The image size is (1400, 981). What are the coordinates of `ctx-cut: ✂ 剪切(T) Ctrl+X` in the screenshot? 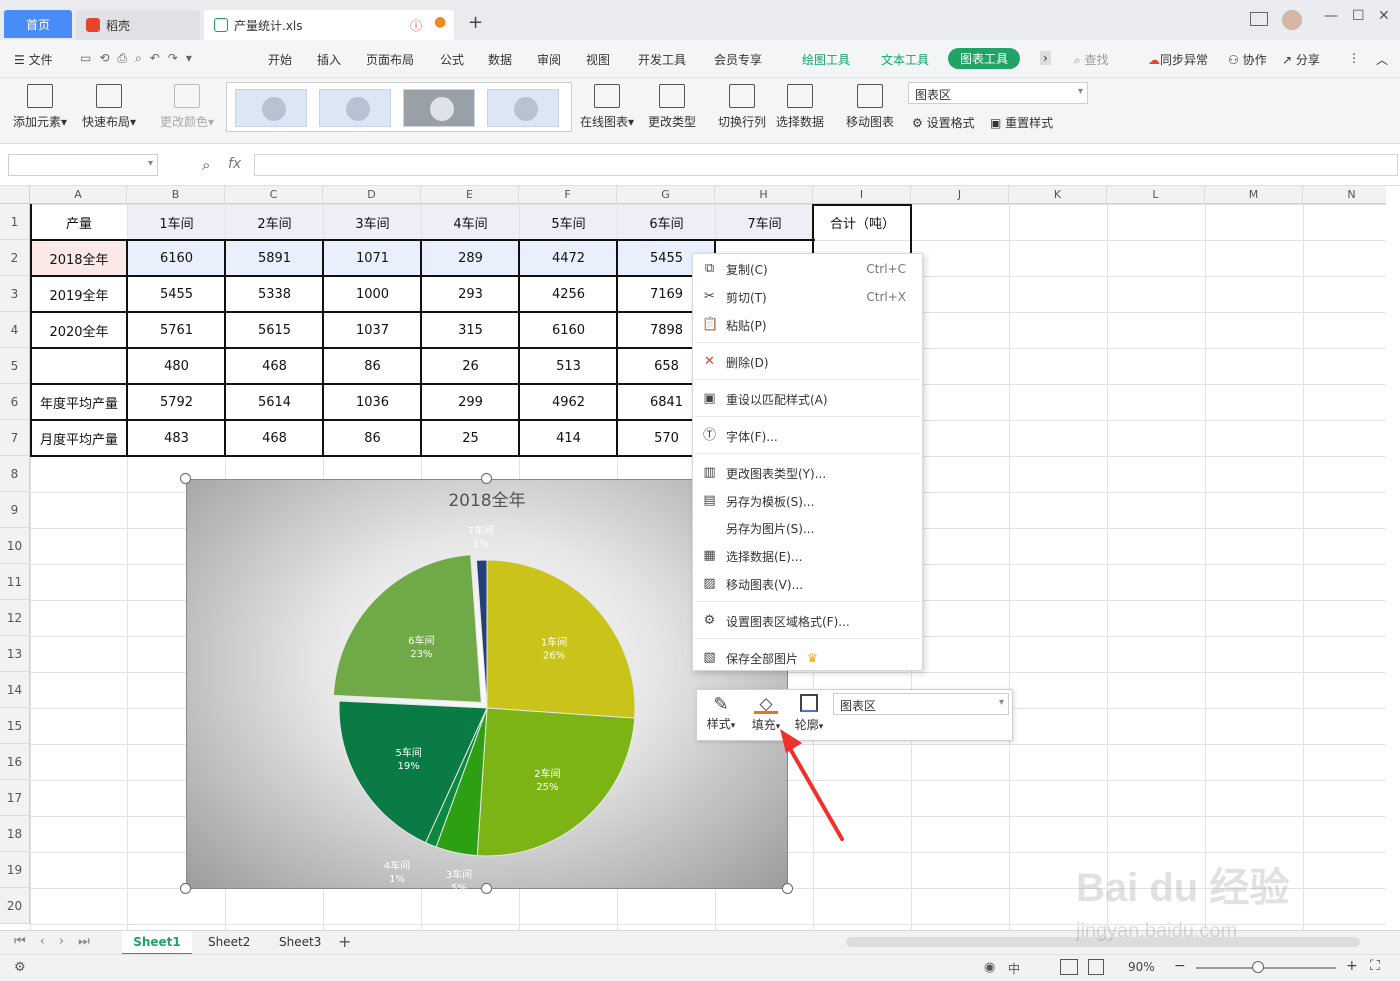 It's located at (807, 297).